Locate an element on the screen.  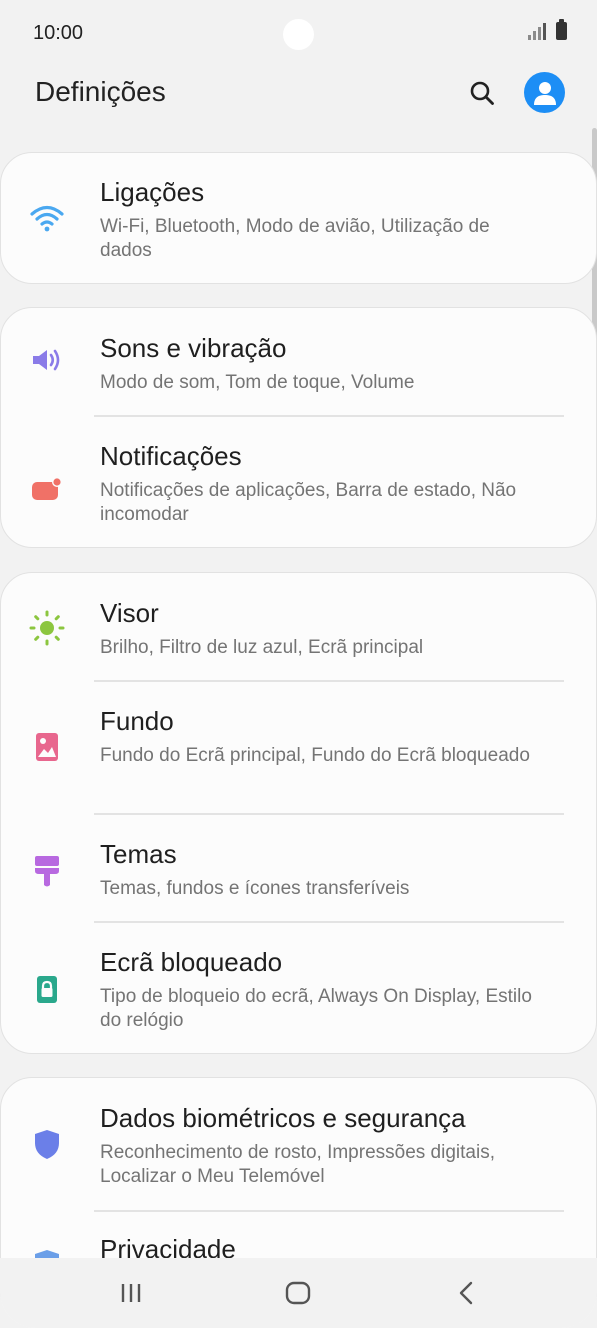
item-title: Dados biométricos e segurança is located at coordinates (283, 1118).